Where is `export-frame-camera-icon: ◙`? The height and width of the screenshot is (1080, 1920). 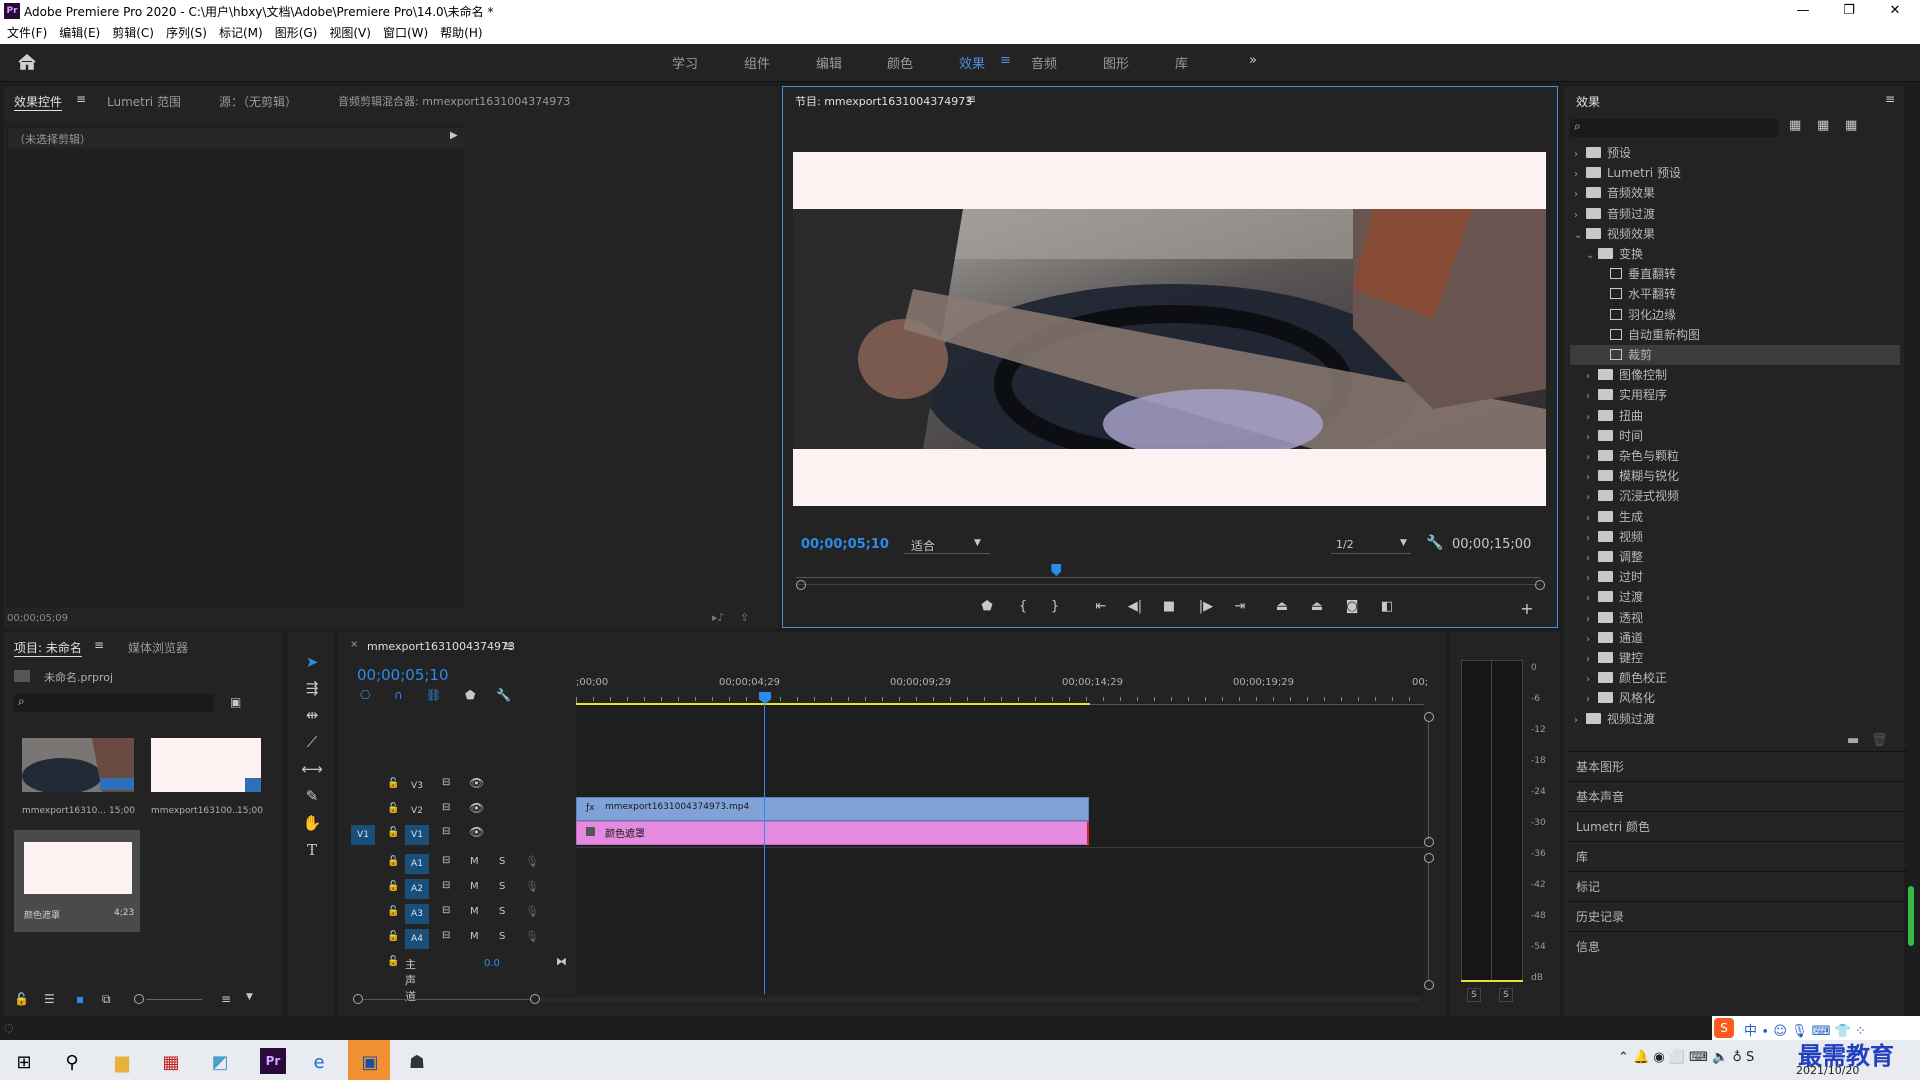
export-frame-camera-icon: ◙ is located at coordinates (1352, 609).